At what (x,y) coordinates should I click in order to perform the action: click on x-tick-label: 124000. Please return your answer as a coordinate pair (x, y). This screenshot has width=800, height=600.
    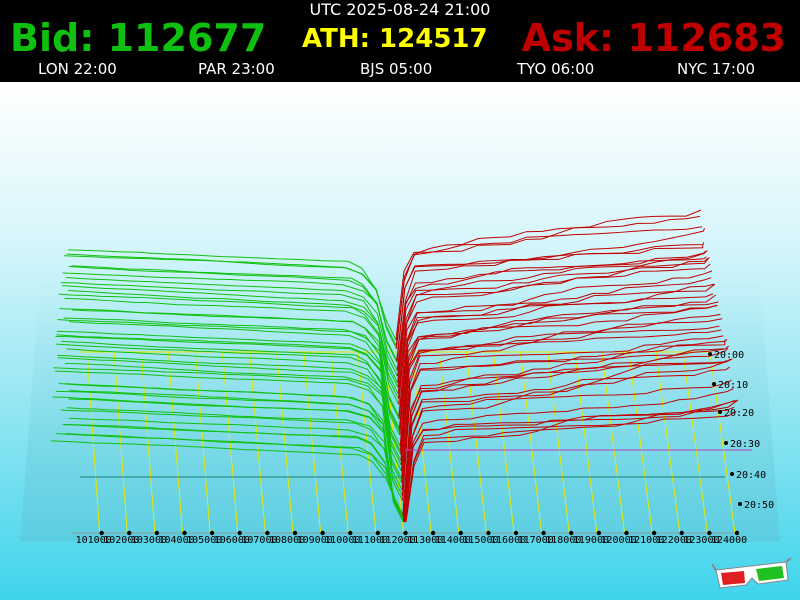
    Looking at the image, I should click on (729, 540).